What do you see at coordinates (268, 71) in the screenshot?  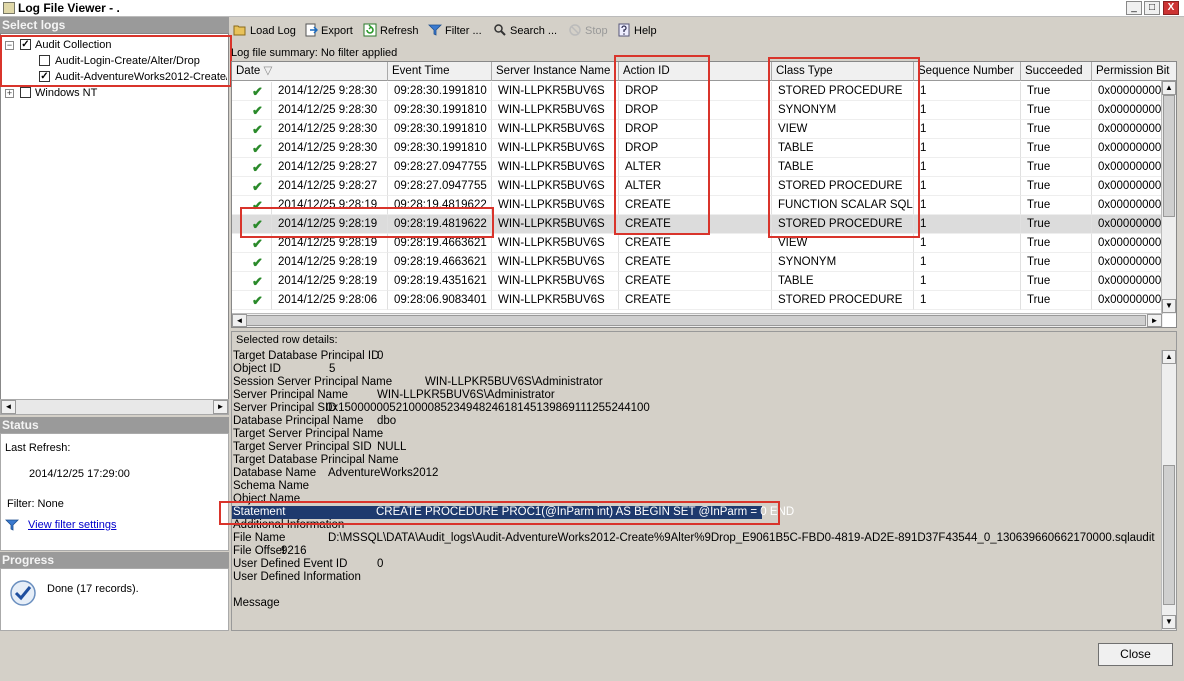 I see `sort-icon: ▽` at bounding box center [268, 71].